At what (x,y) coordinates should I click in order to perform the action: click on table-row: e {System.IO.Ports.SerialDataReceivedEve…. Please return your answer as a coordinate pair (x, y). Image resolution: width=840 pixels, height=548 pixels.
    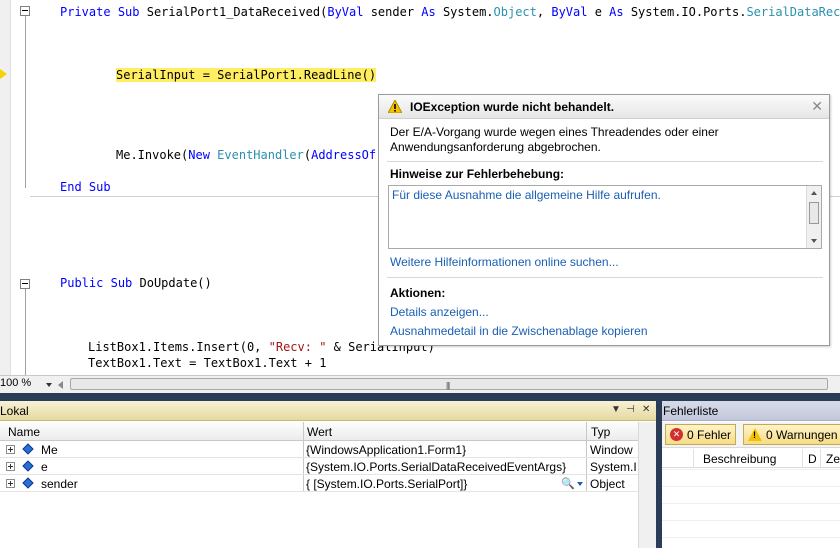
    Looking at the image, I should click on (319, 466).